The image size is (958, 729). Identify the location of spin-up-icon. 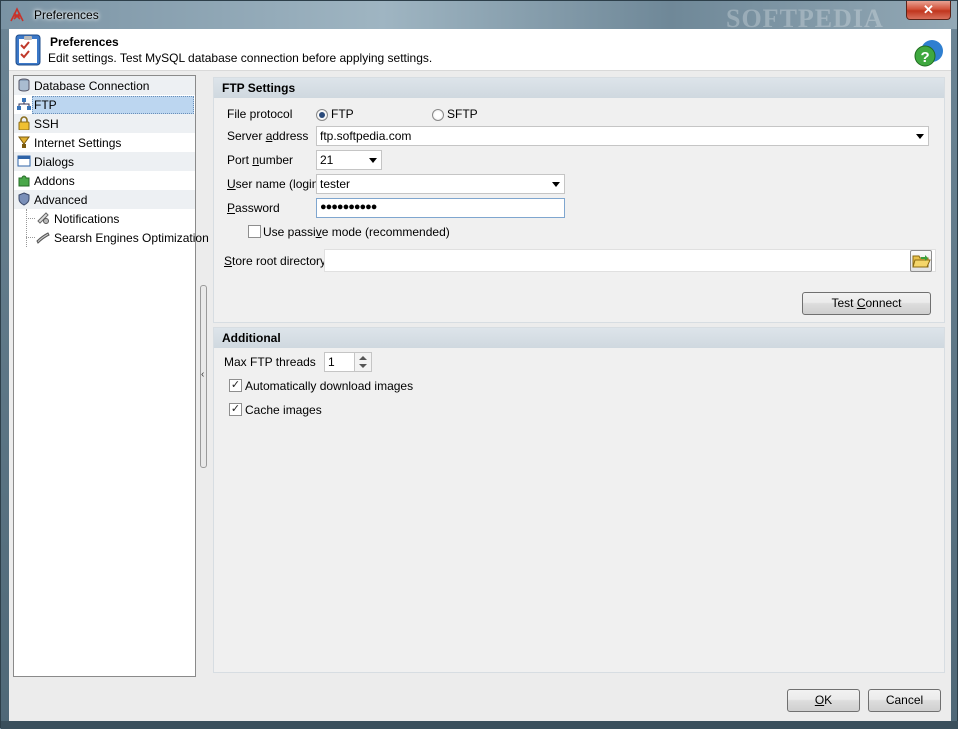
(363, 358).